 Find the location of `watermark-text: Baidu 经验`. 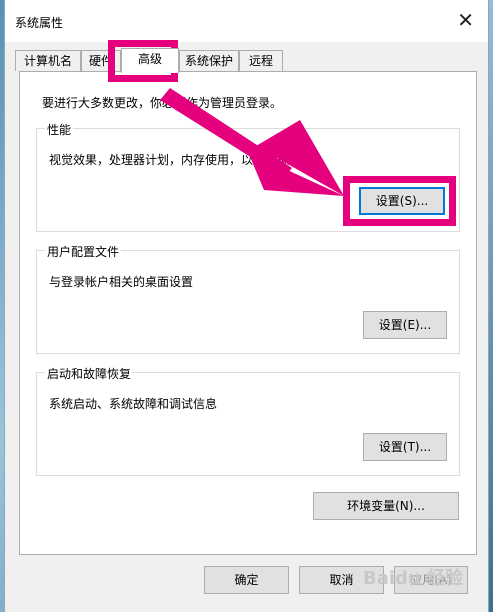

watermark-text: Baidu 经验 is located at coordinates (412, 578).